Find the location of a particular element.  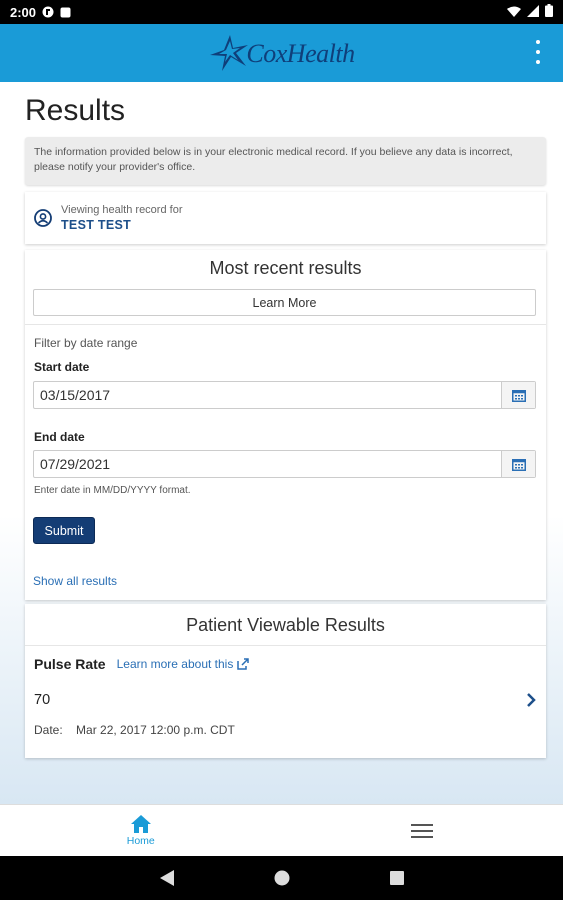

recents-icon is located at coordinates (396, 878).